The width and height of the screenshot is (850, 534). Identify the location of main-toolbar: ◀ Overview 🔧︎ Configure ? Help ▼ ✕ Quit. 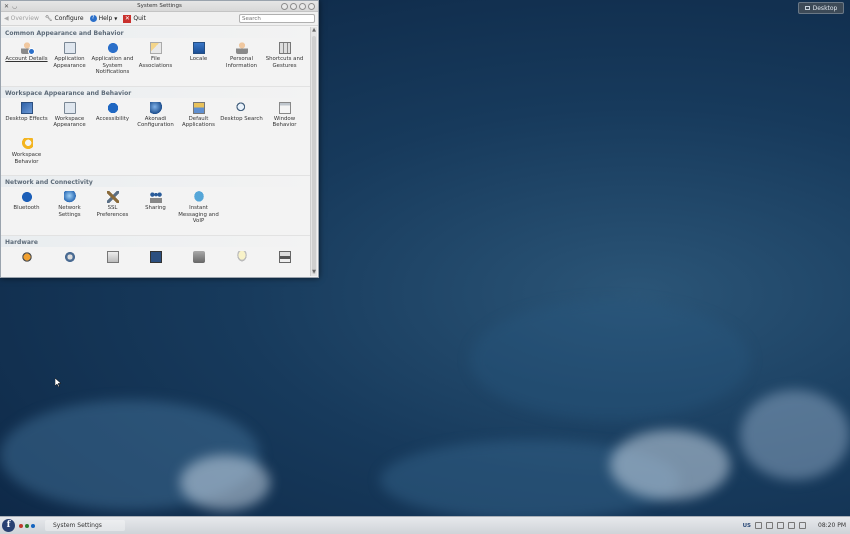
(159, 19).